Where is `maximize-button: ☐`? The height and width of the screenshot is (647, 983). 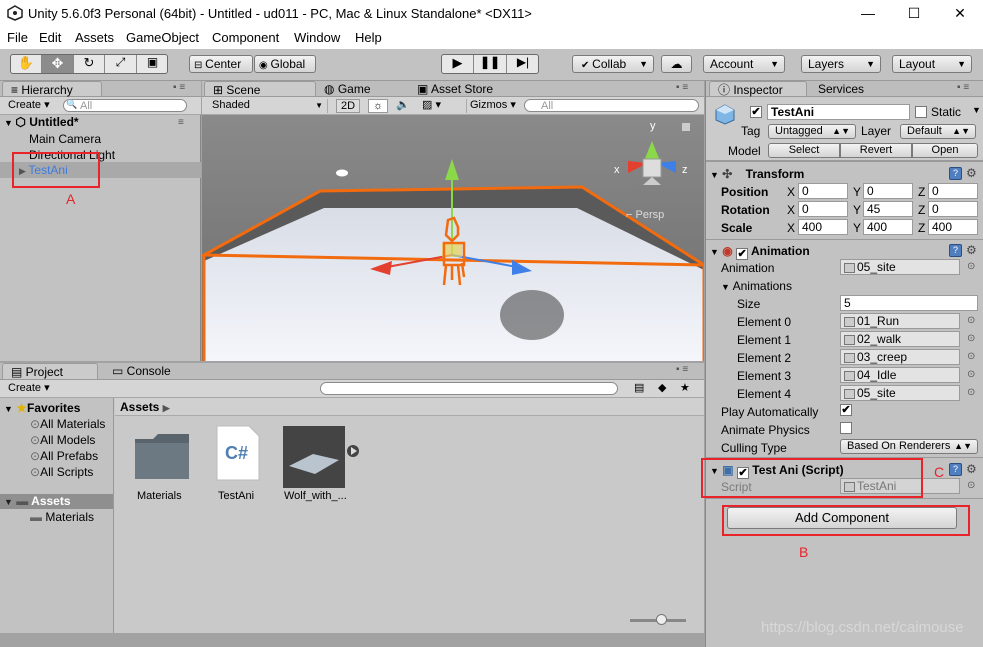
maximize-button: ☐ is located at coordinates (914, 13).